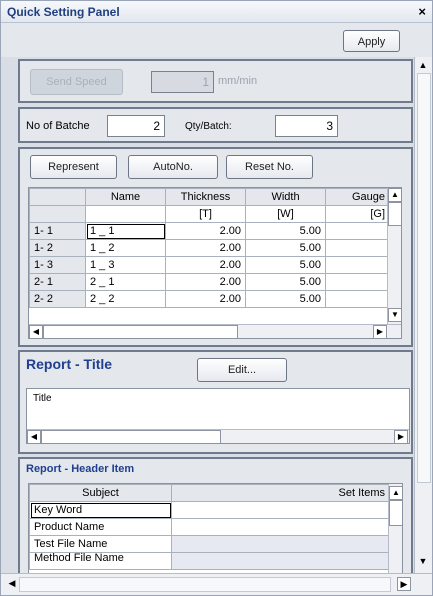 The image size is (433, 596). I want to click on col-header-set-items: Set Items, so click(280, 493).